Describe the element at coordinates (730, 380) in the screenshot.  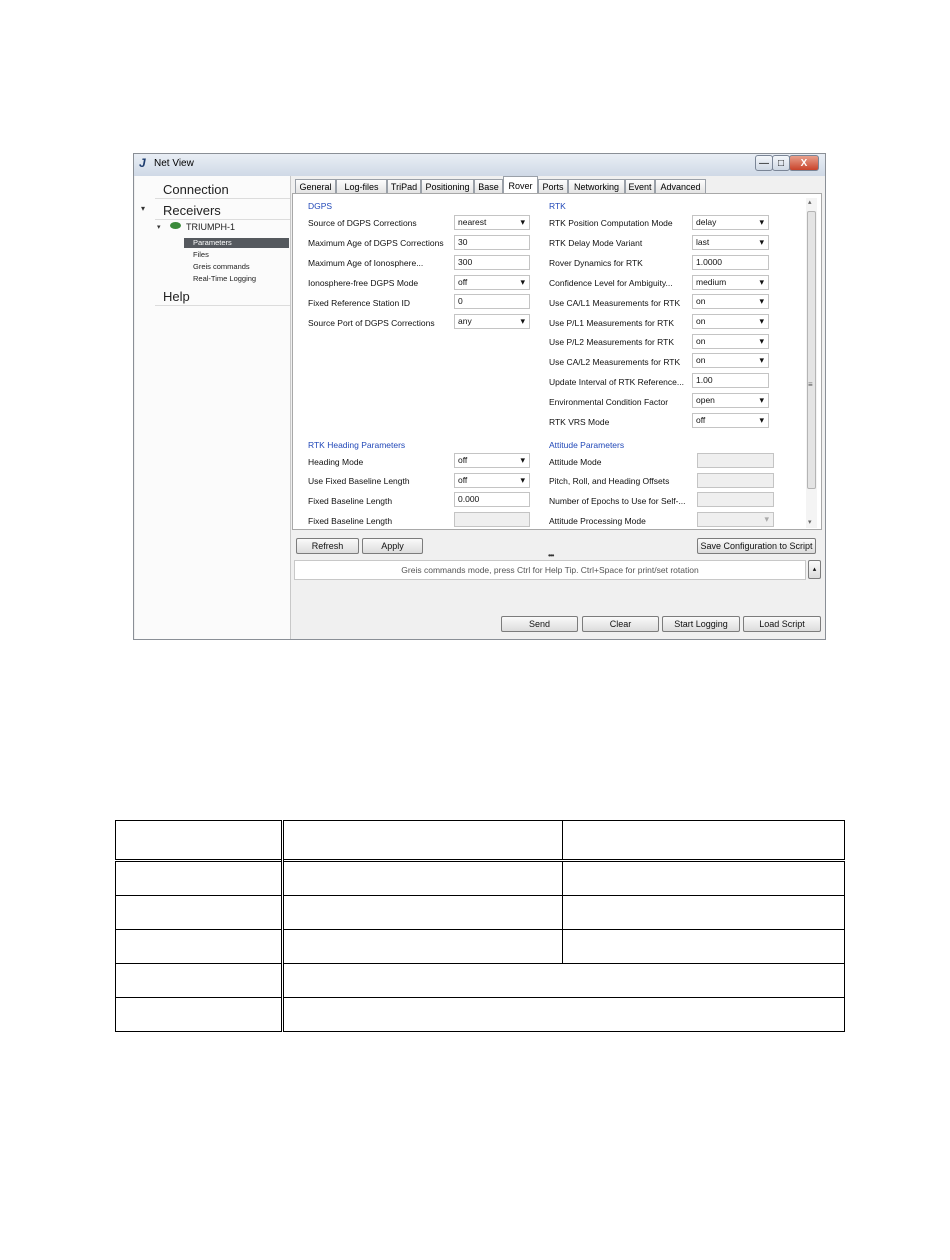
I see `update-interval-field: 1.00` at that location.